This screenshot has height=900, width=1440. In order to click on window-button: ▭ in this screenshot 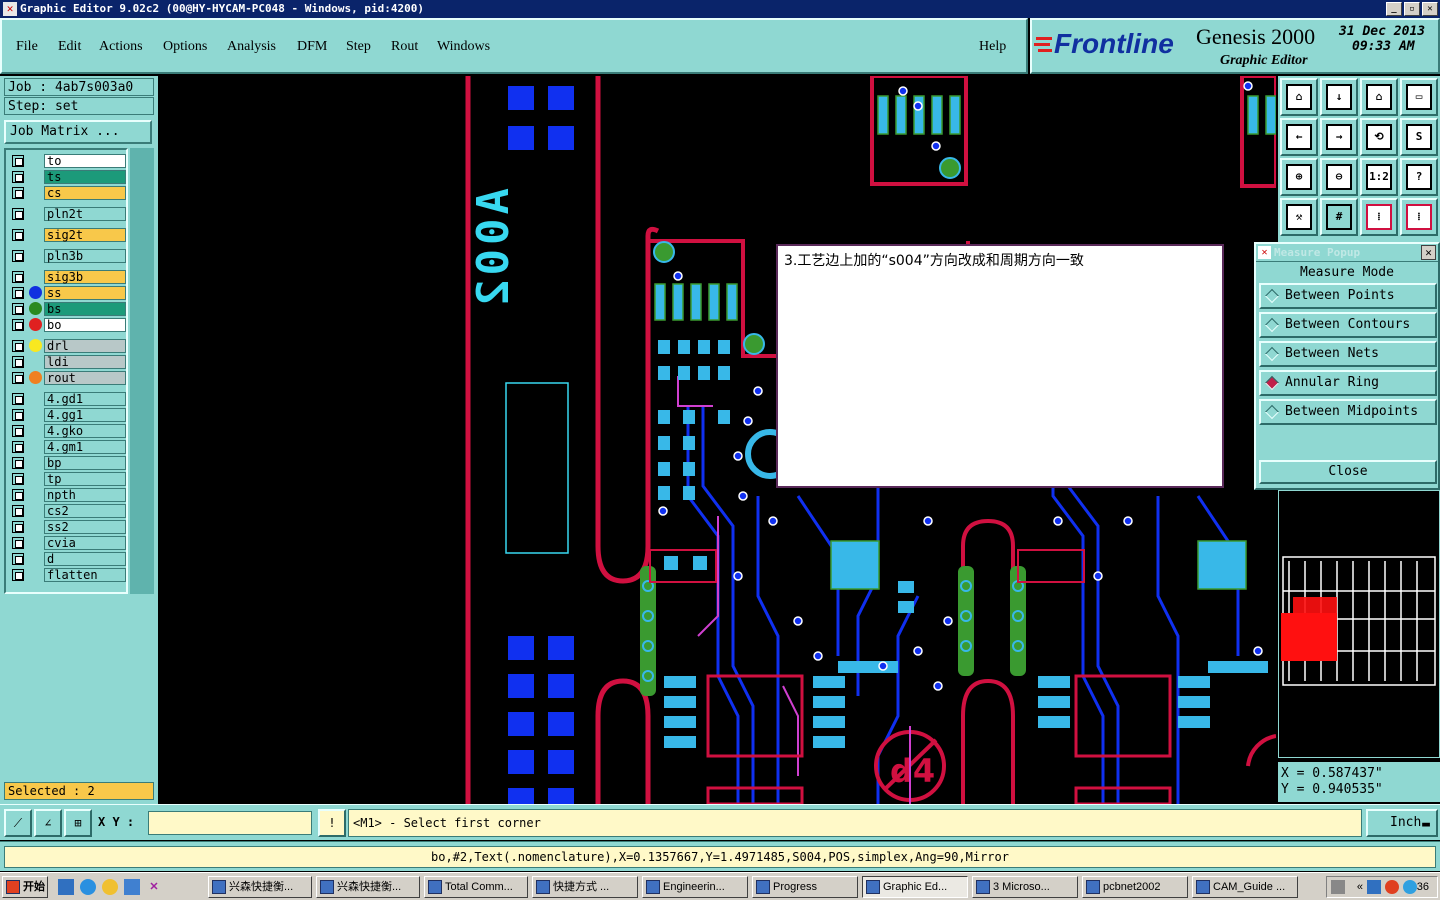, I will do `click(1419, 97)`.